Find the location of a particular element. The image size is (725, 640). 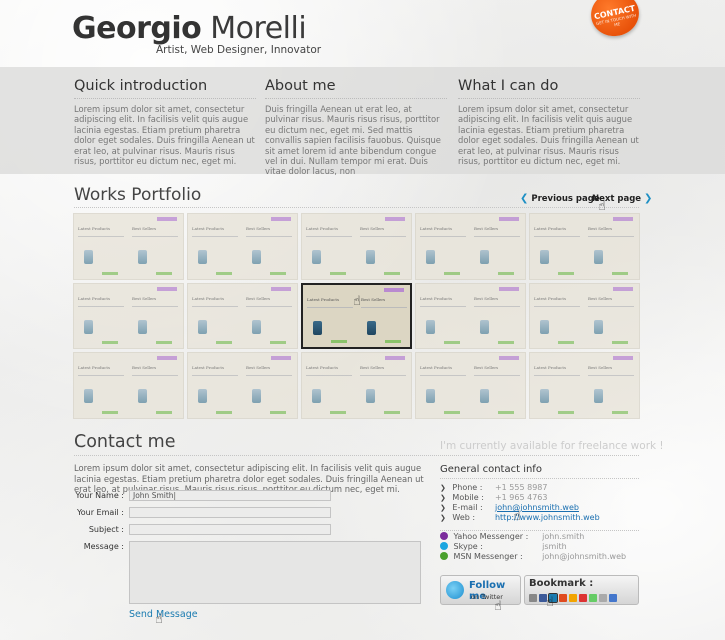

chevron-left-icon: ❮ is located at coordinates (524, 198).